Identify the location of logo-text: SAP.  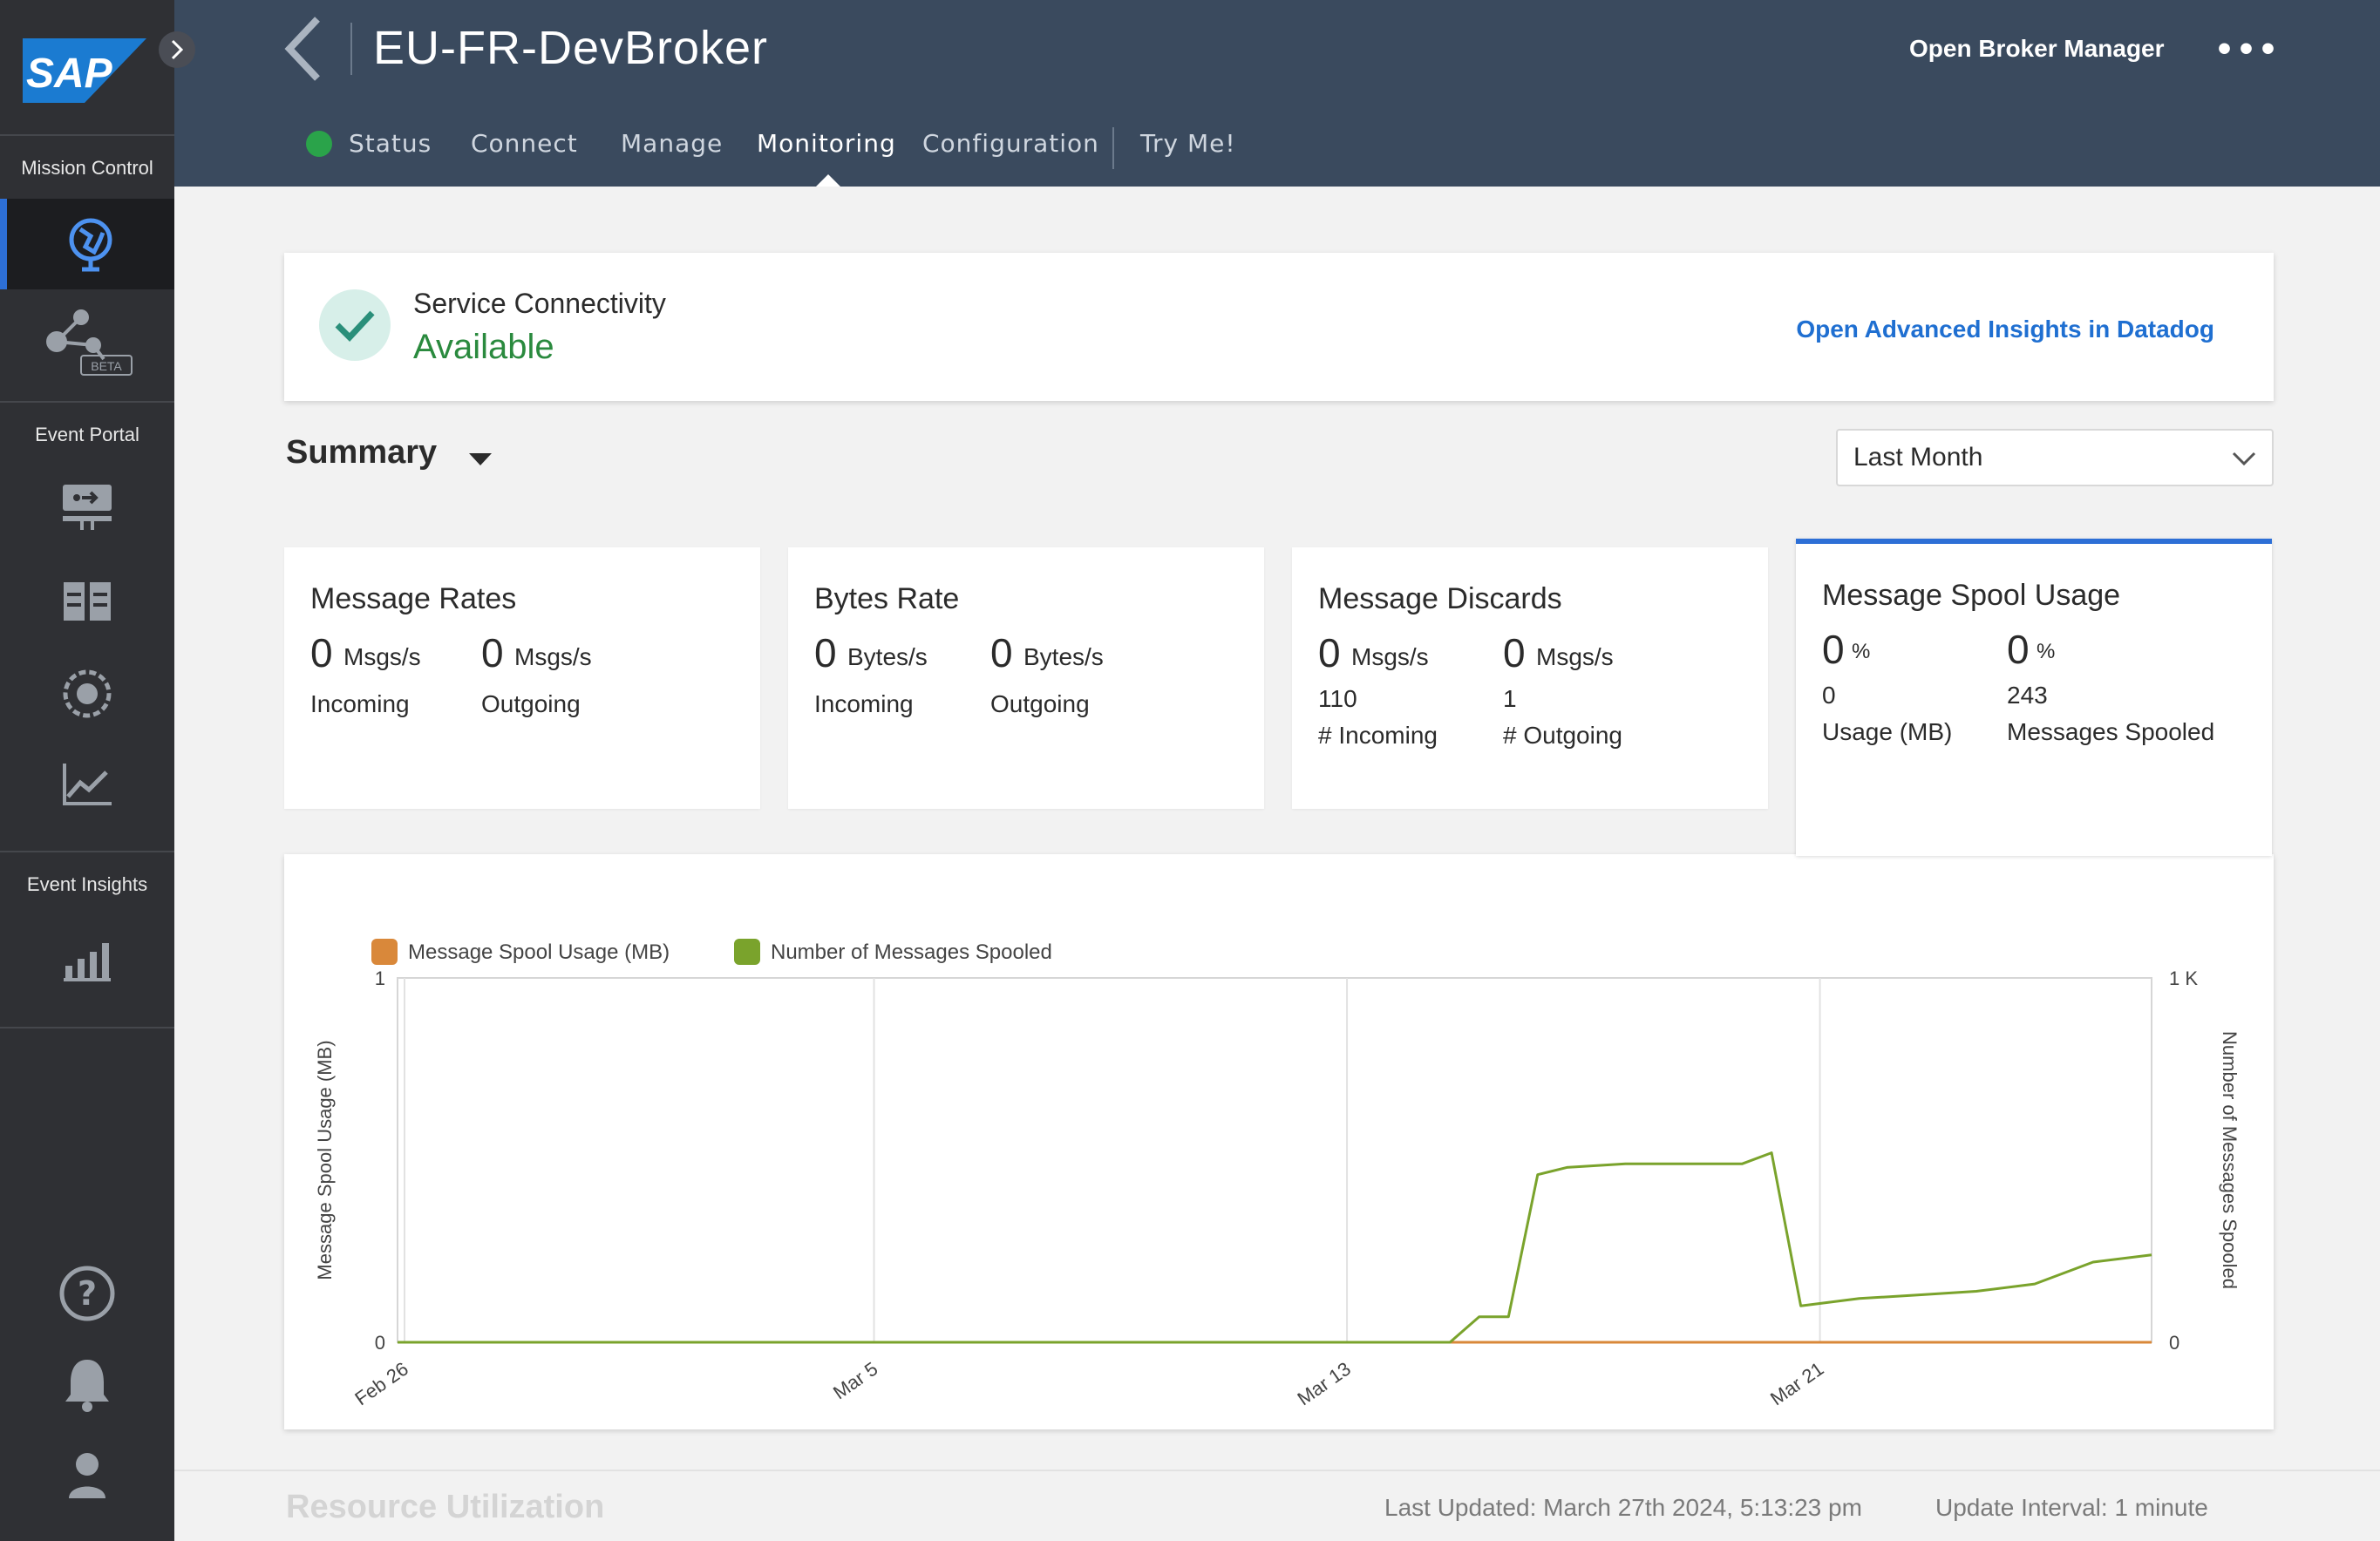
(69, 74).